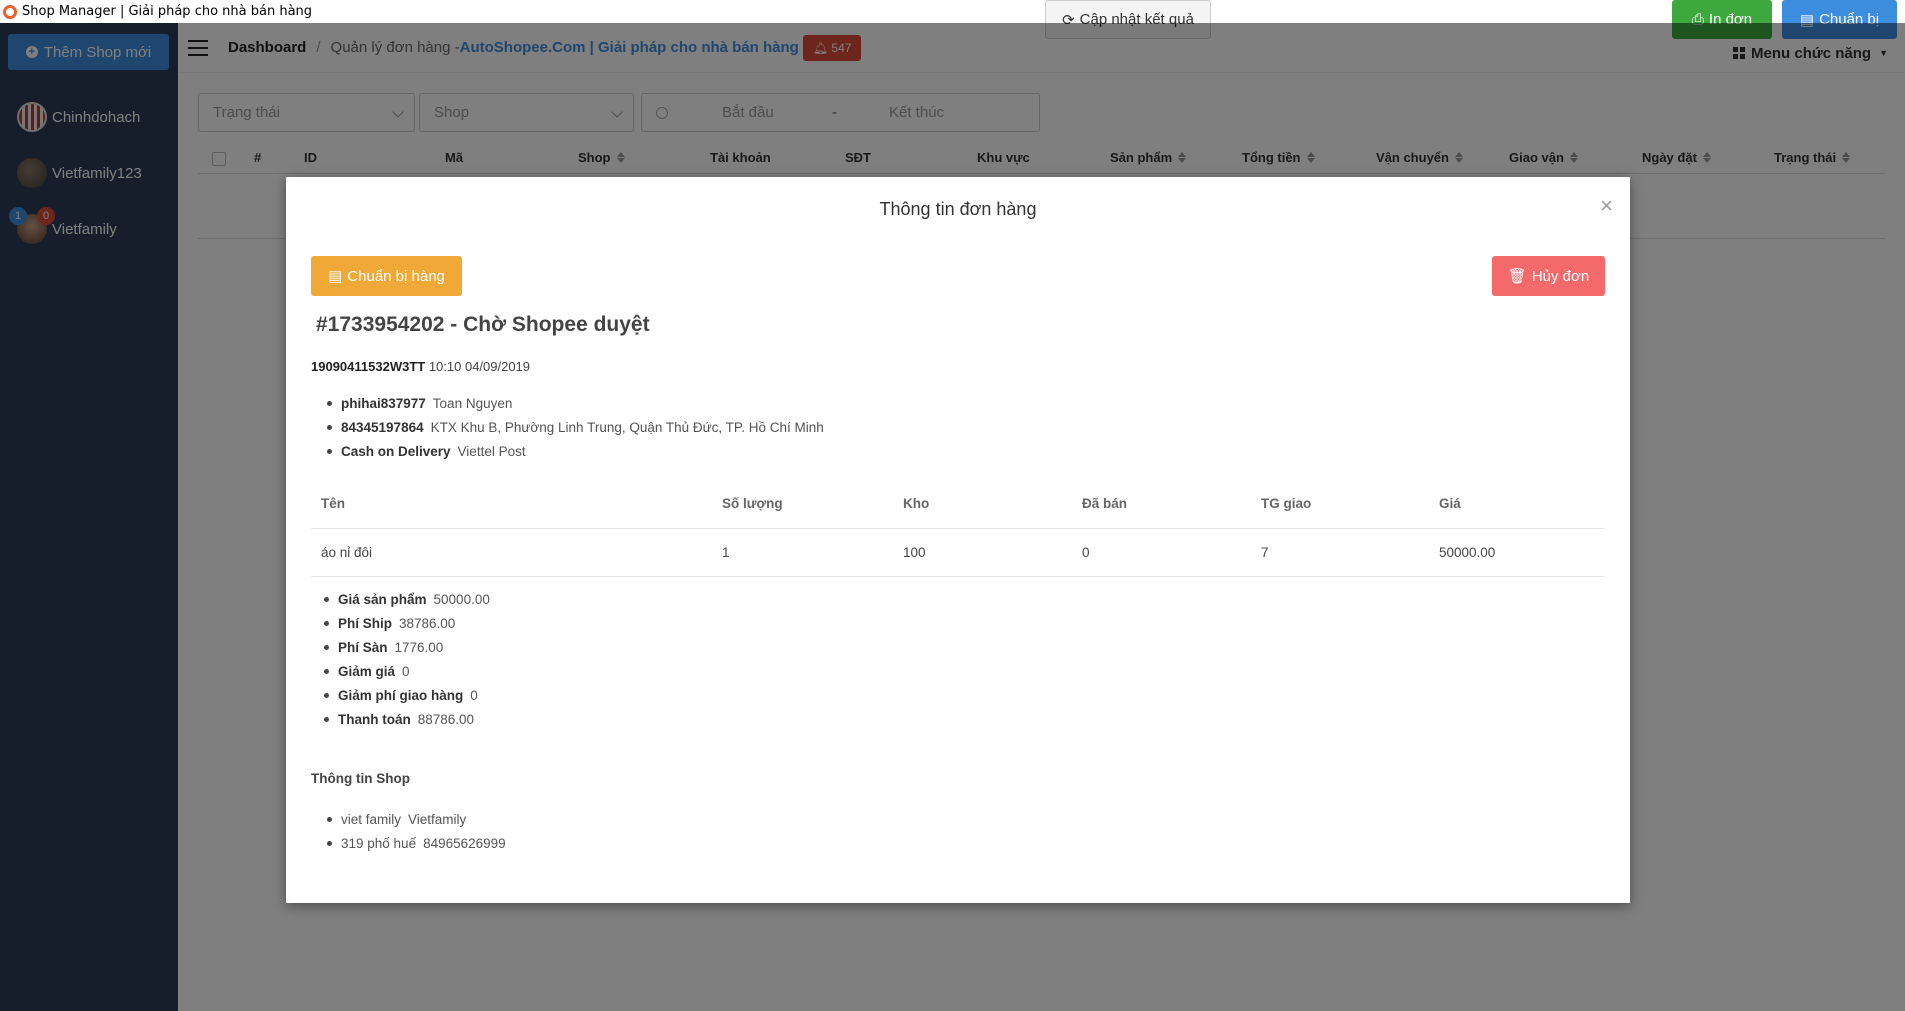 The height and width of the screenshot is (1011, 1905). I want to click on list-item: Giảm phí giao hàng 0, so click(399, 695).